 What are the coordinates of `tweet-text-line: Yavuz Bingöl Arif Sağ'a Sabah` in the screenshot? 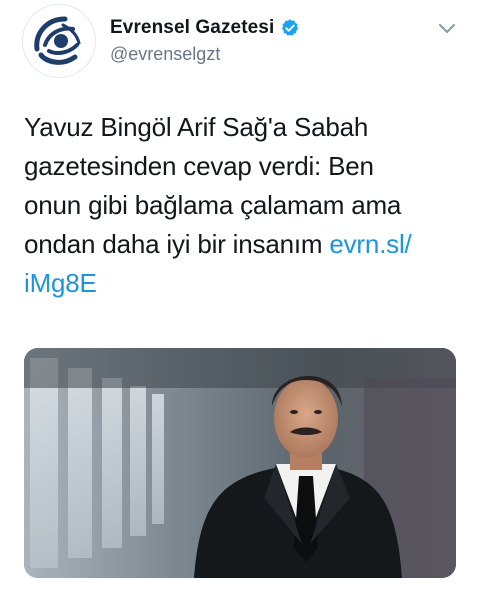 It's located at (196, 127).